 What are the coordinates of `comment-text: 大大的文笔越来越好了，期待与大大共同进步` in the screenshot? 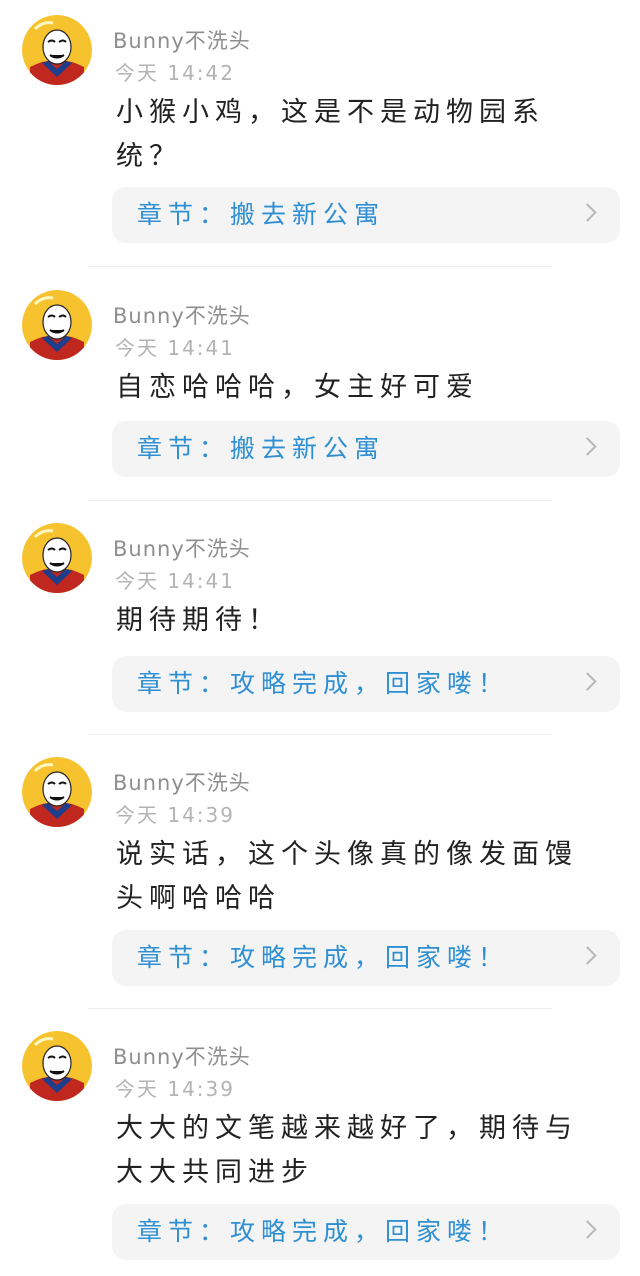 It's located at (347, 1150).